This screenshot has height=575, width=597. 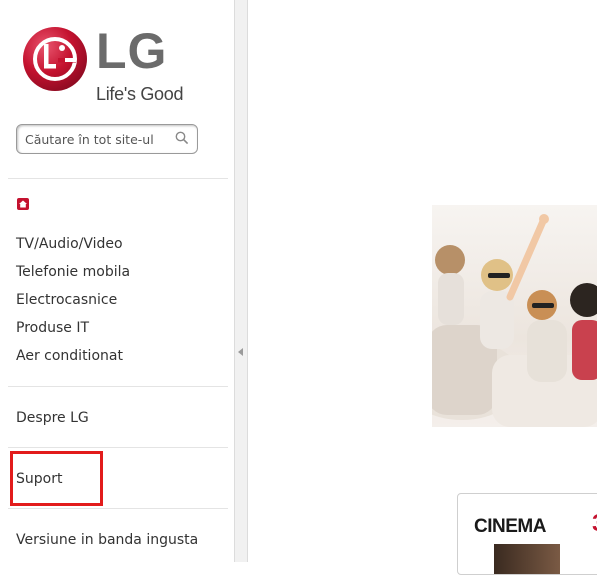 What do you see at coordinates (66, 300) in the screenshot?
I see `nav-item-electrocasnice: Electrocasnice` at bounding box center [66, 300].